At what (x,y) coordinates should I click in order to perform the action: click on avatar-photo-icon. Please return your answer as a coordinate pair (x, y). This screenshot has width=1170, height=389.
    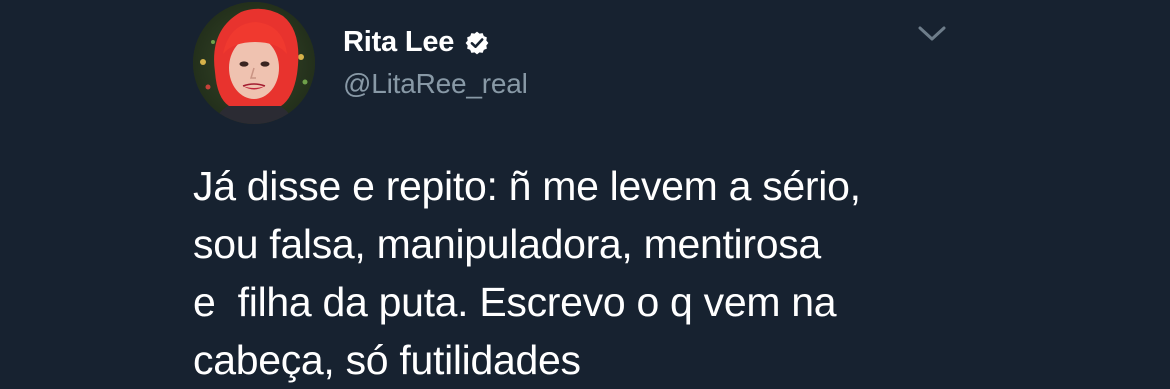
    Looking at the image, I should click on (254, 63).